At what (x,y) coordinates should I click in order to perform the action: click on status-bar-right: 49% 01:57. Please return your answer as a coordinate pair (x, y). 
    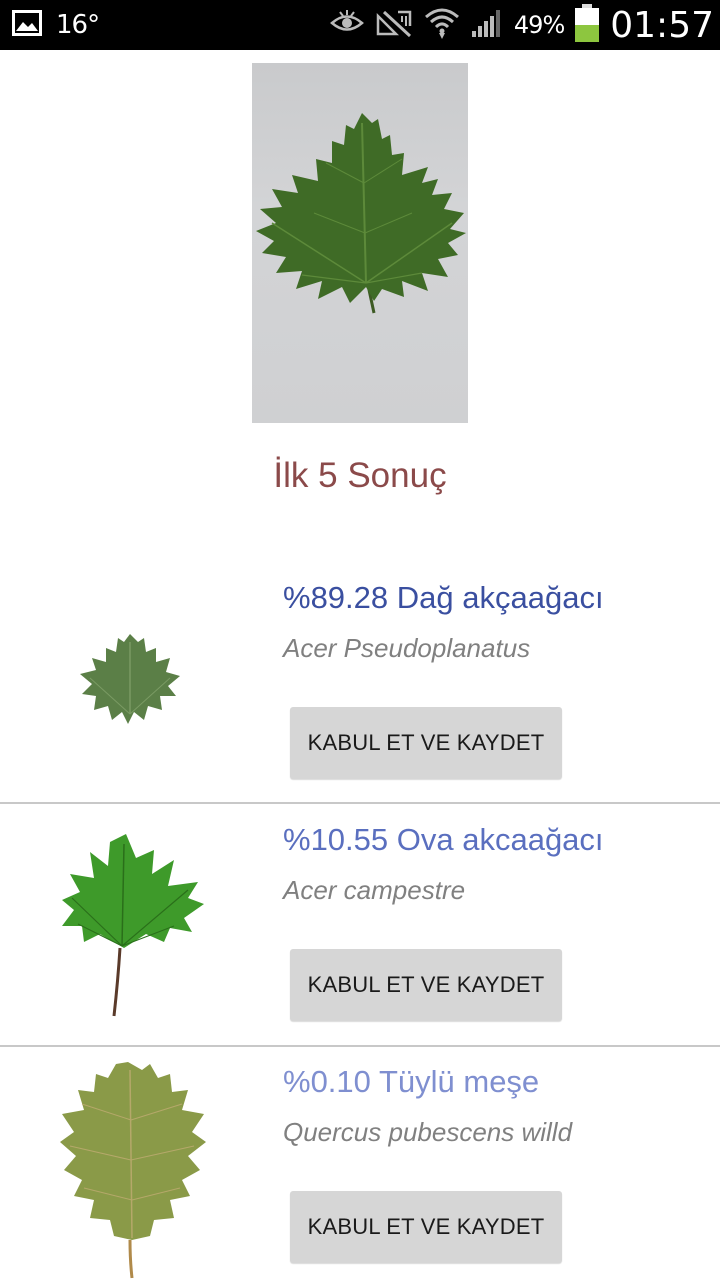
    Looking at the image, I should click on (521, 25).